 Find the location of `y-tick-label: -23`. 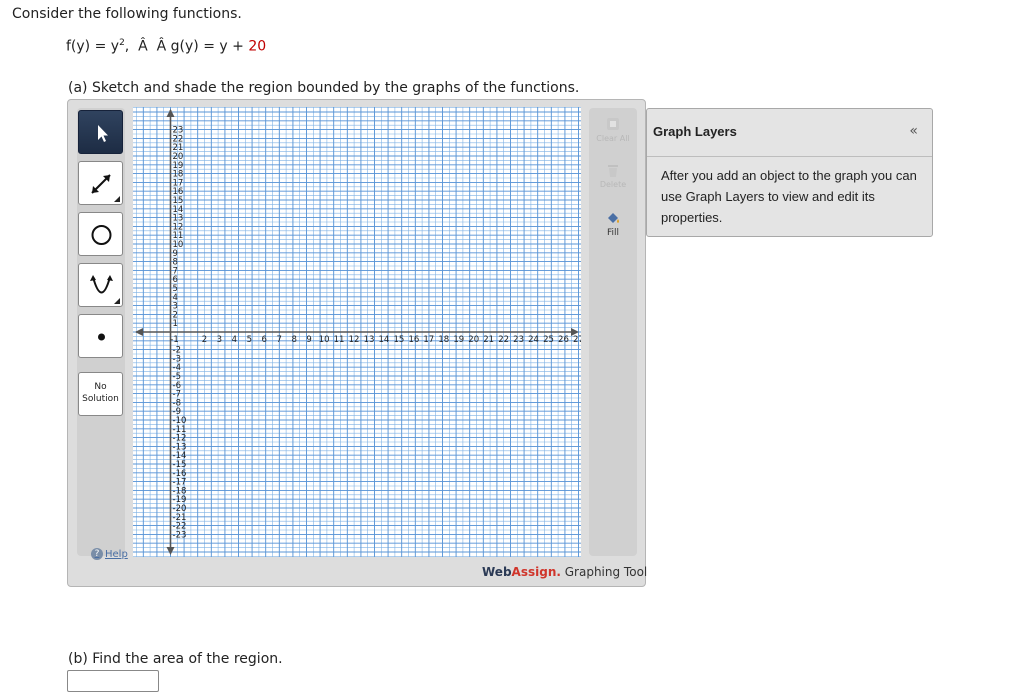

y-tick-label: -23 is located at coordinates (180, 535).